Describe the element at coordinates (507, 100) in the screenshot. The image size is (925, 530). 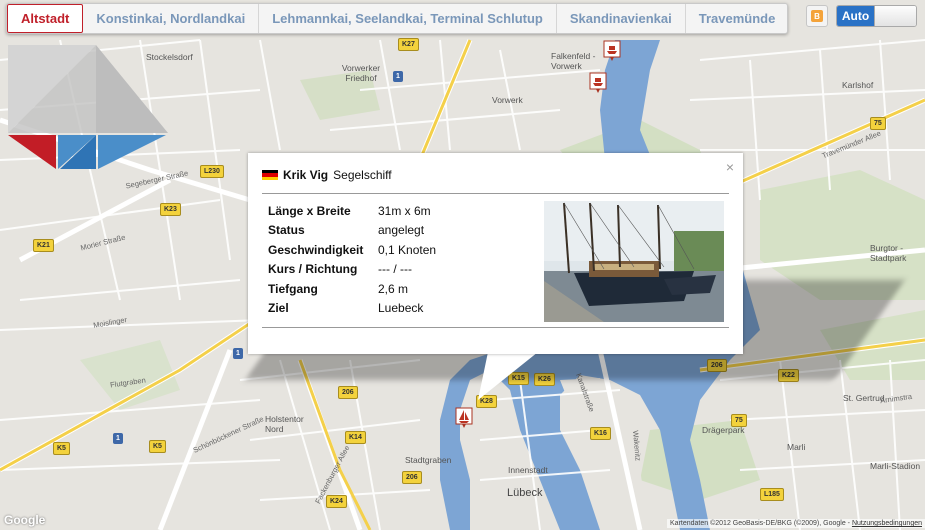
I see `place-vorwerk: Vorwerk` at that location.